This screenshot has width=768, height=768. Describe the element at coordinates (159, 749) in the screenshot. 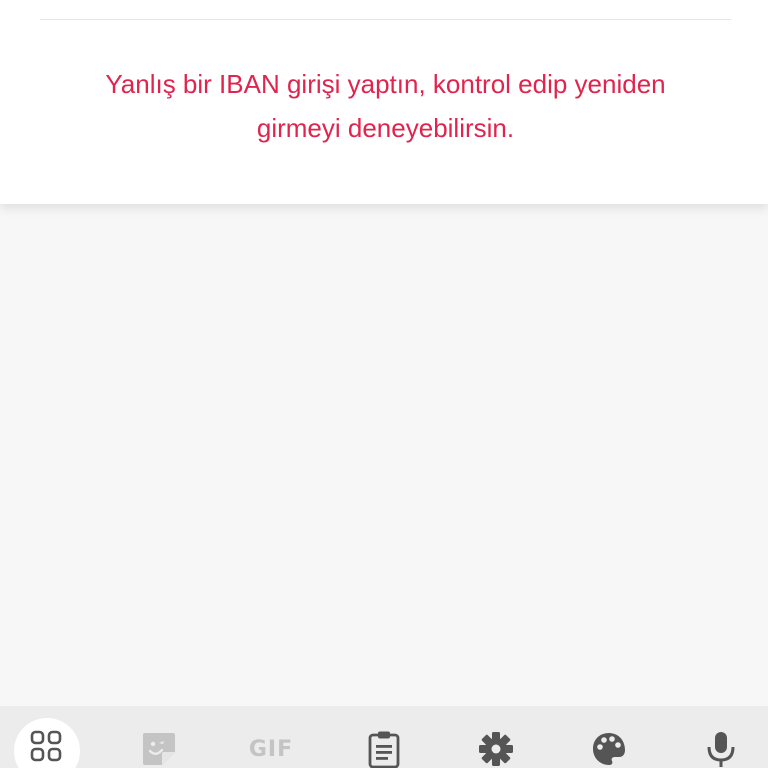

I see `sticker-icon` at that location.